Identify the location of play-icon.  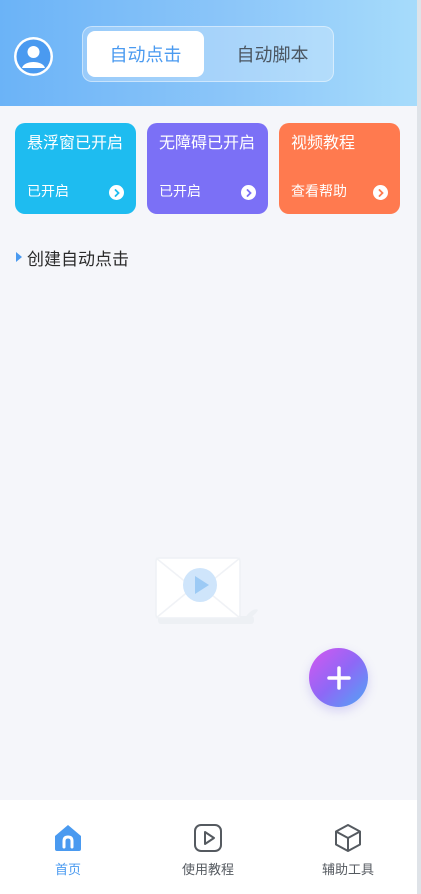
(208, 838).